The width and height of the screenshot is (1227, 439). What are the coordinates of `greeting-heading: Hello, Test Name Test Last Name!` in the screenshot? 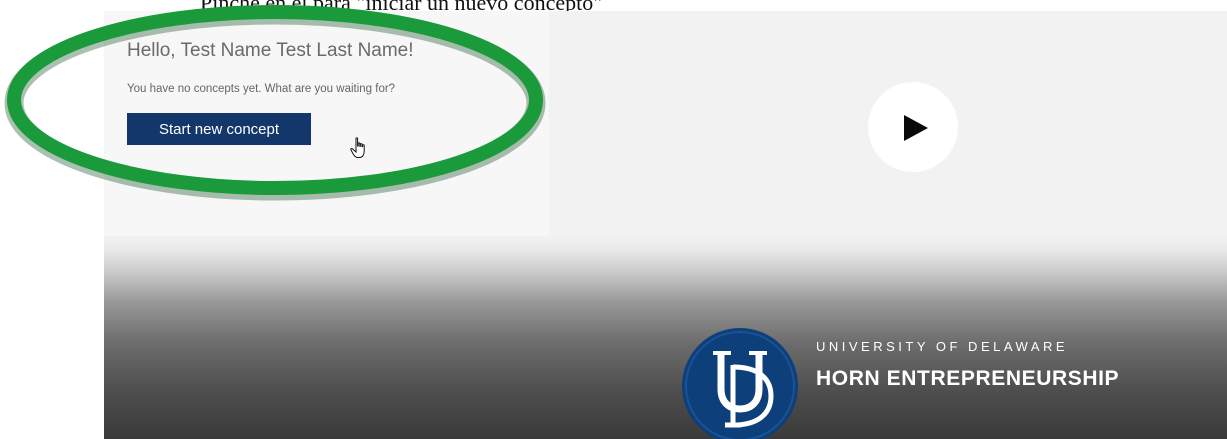 It's located at (270, 50).